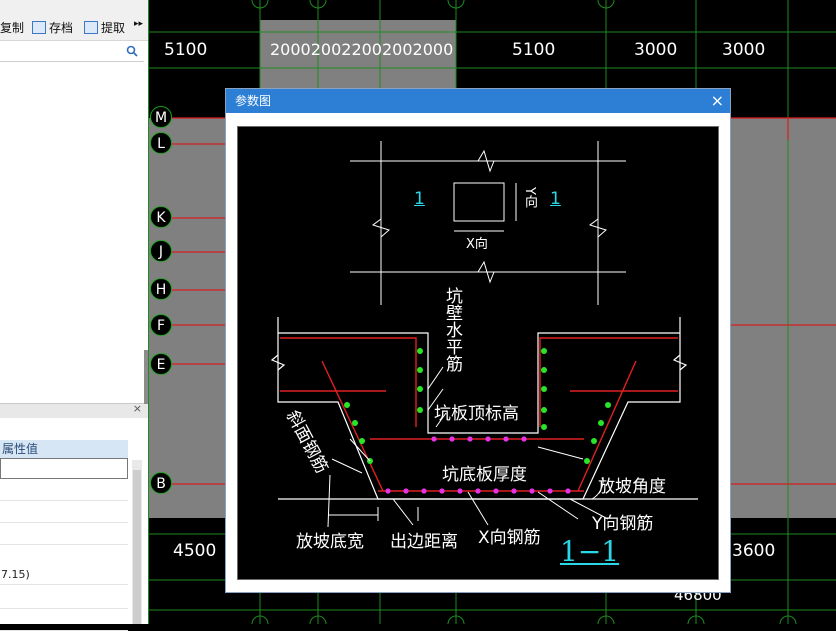 This screenshot has height=631, width=836. What do you see at coordinates (74, 20) in the screenshot?
I see `toolbar: 复制 存档 提取 ▸▸` at bounding box center [74, 20].